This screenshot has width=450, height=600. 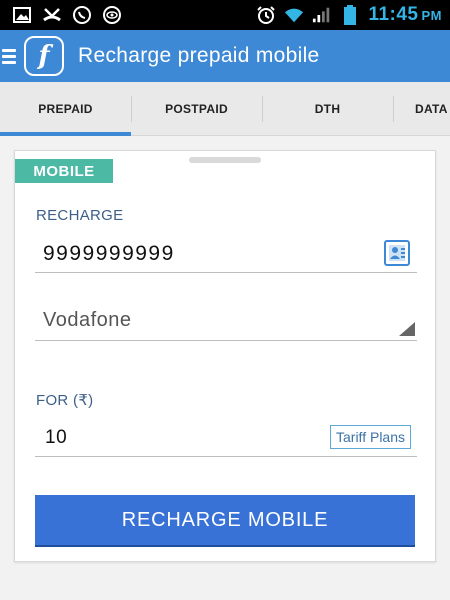 I want to click on operator-value: Vodafone, so click(x=87, y=320).